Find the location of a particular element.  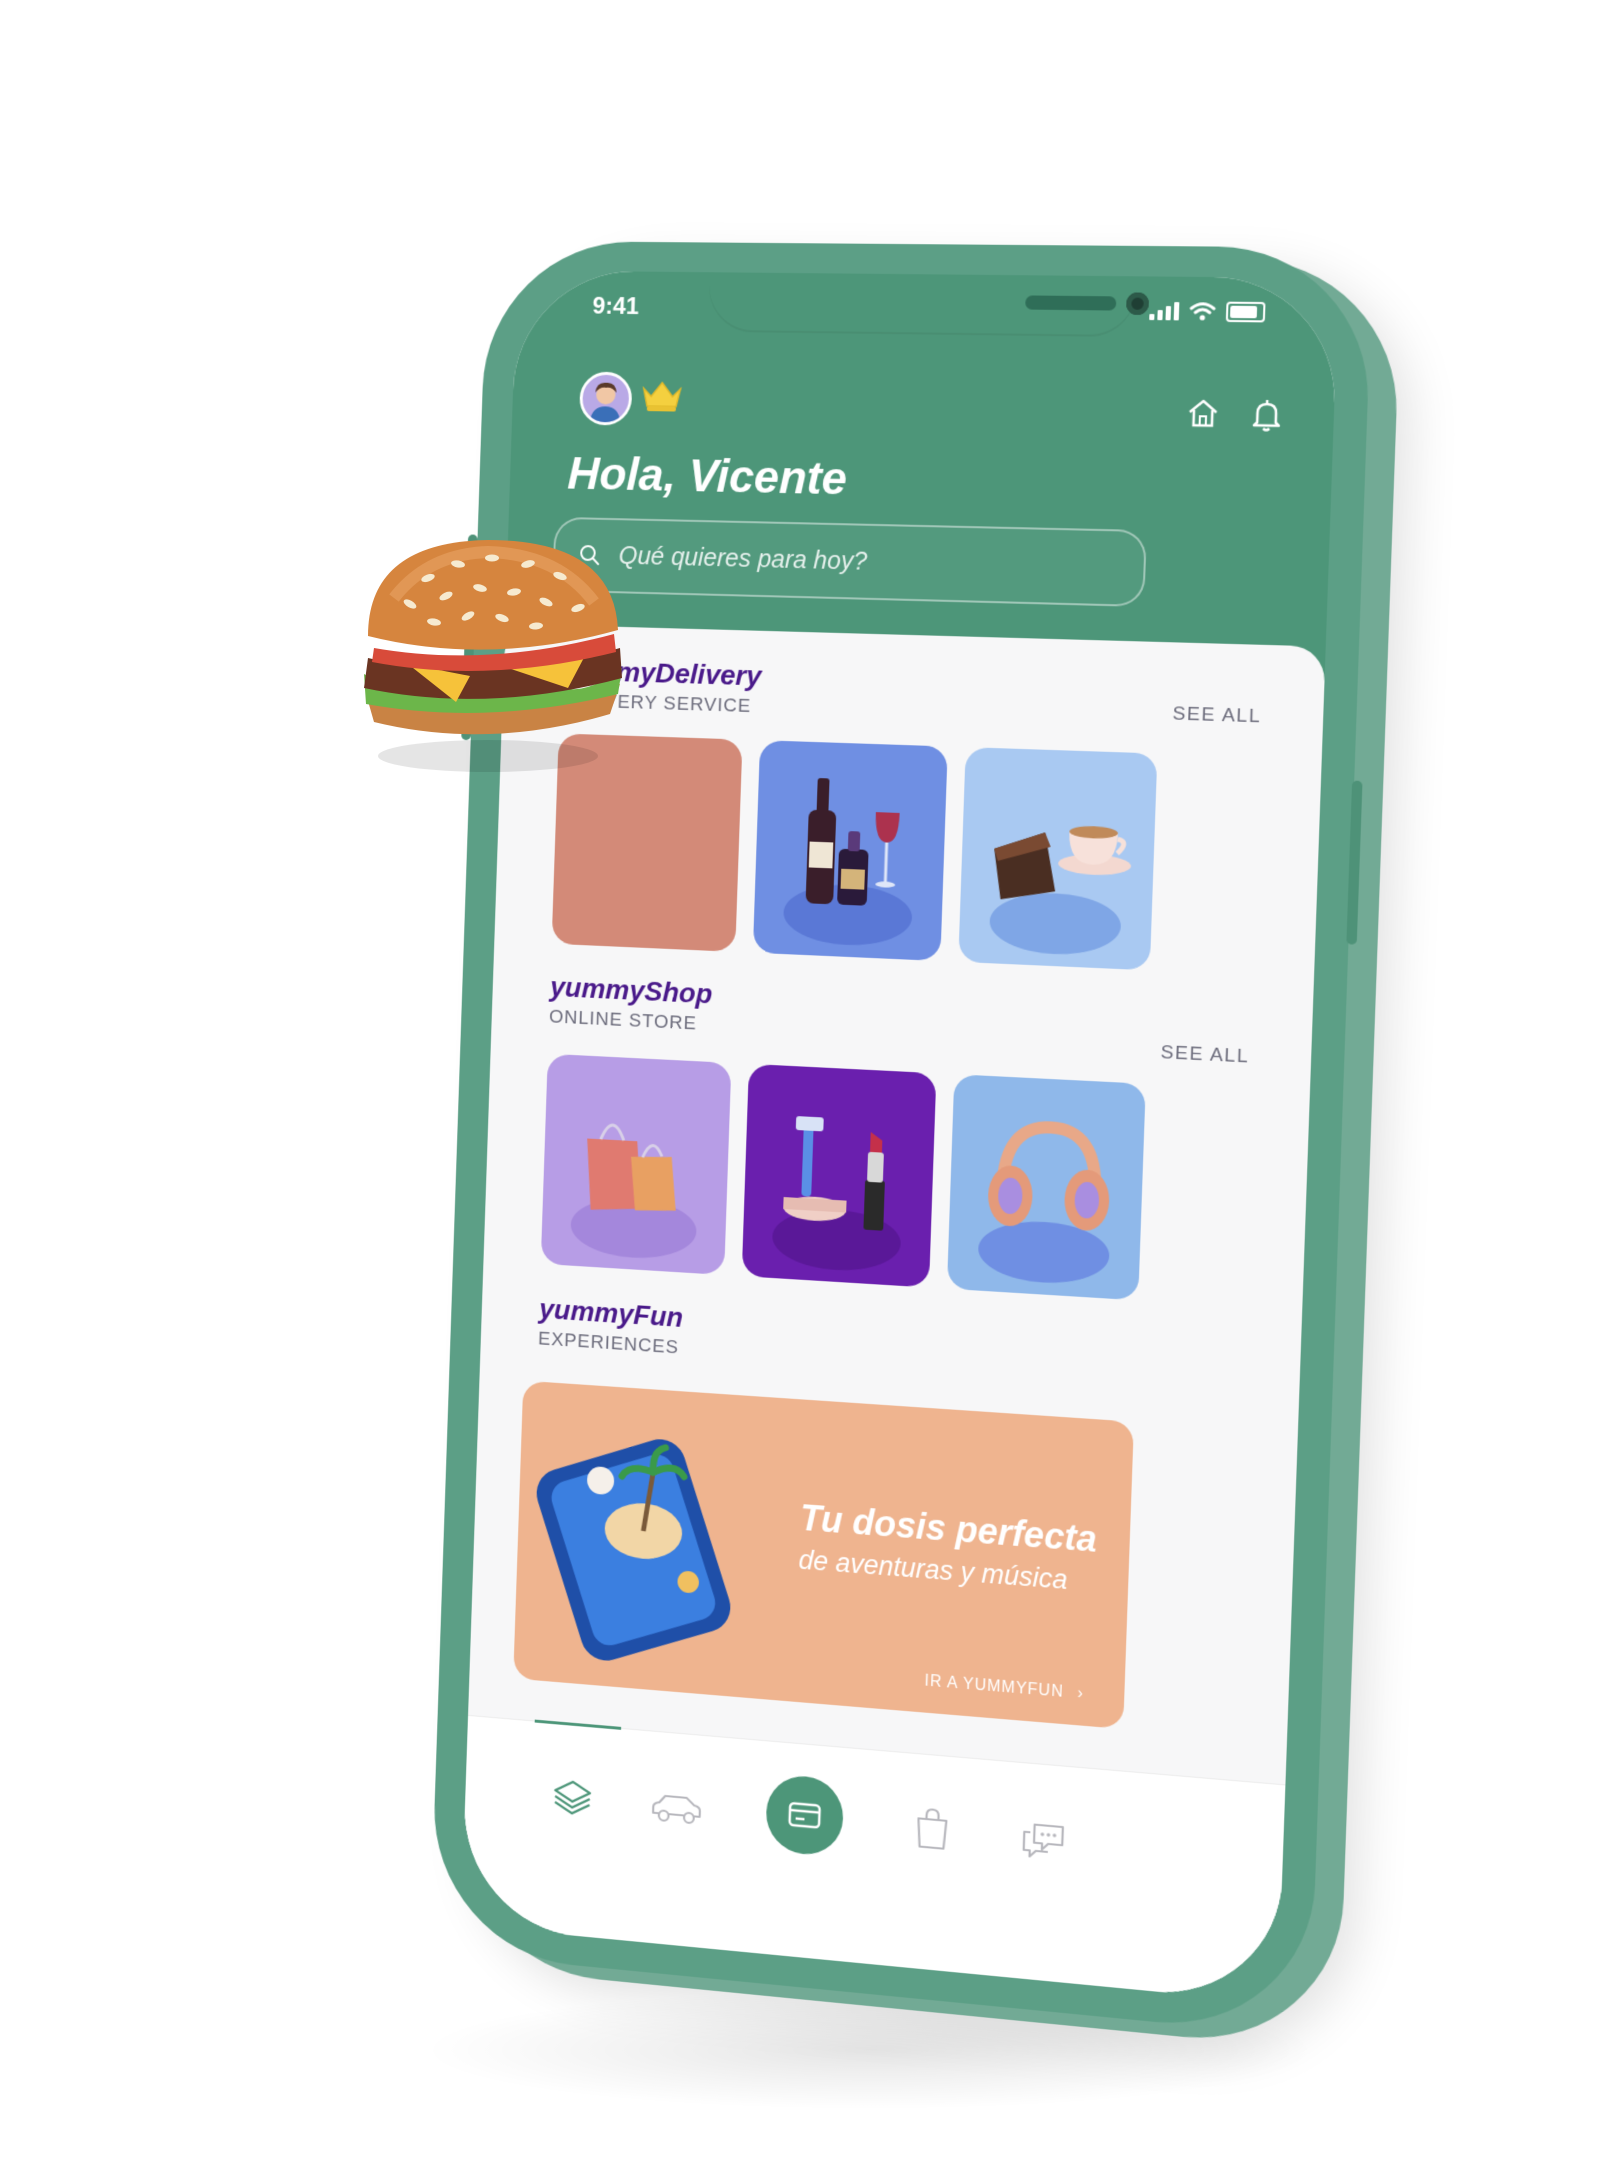

layers-icon is located at coordinates (573, 1797).